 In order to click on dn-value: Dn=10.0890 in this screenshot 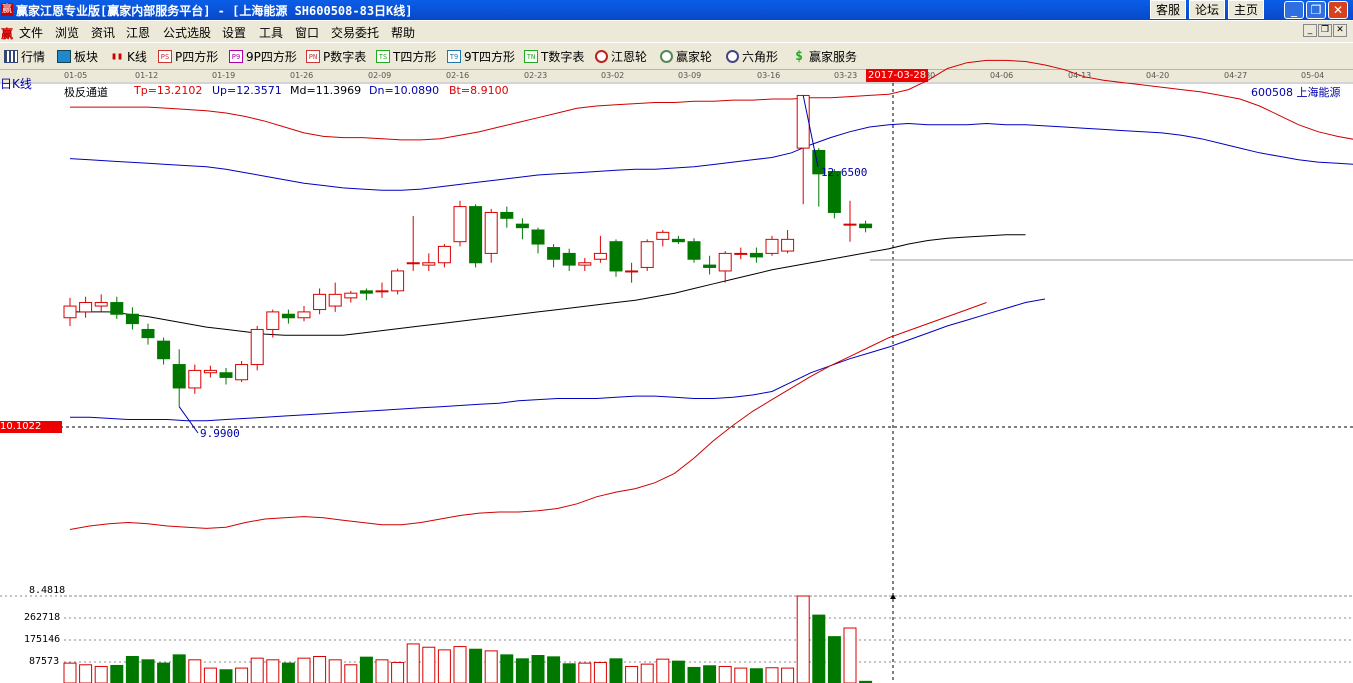, I will do `click(404, 90)`.